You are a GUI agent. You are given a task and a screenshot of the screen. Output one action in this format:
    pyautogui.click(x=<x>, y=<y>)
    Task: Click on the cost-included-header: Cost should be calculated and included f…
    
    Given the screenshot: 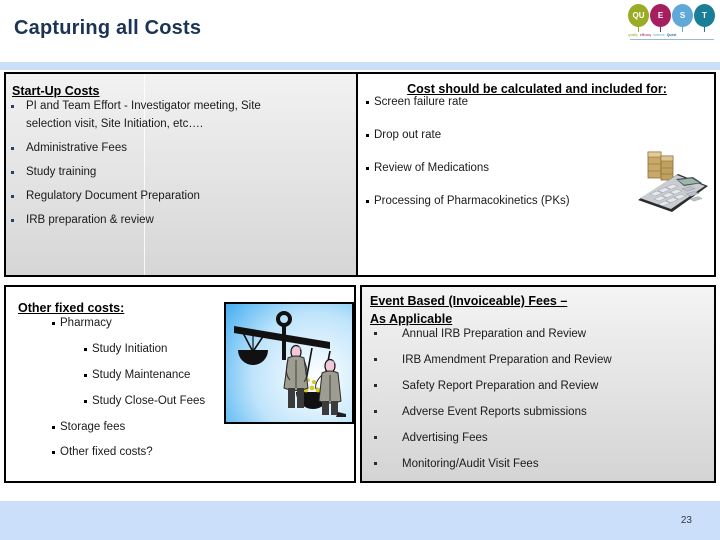 What is the action you would take?
    pyautogui.click(x=537, y=89)
    